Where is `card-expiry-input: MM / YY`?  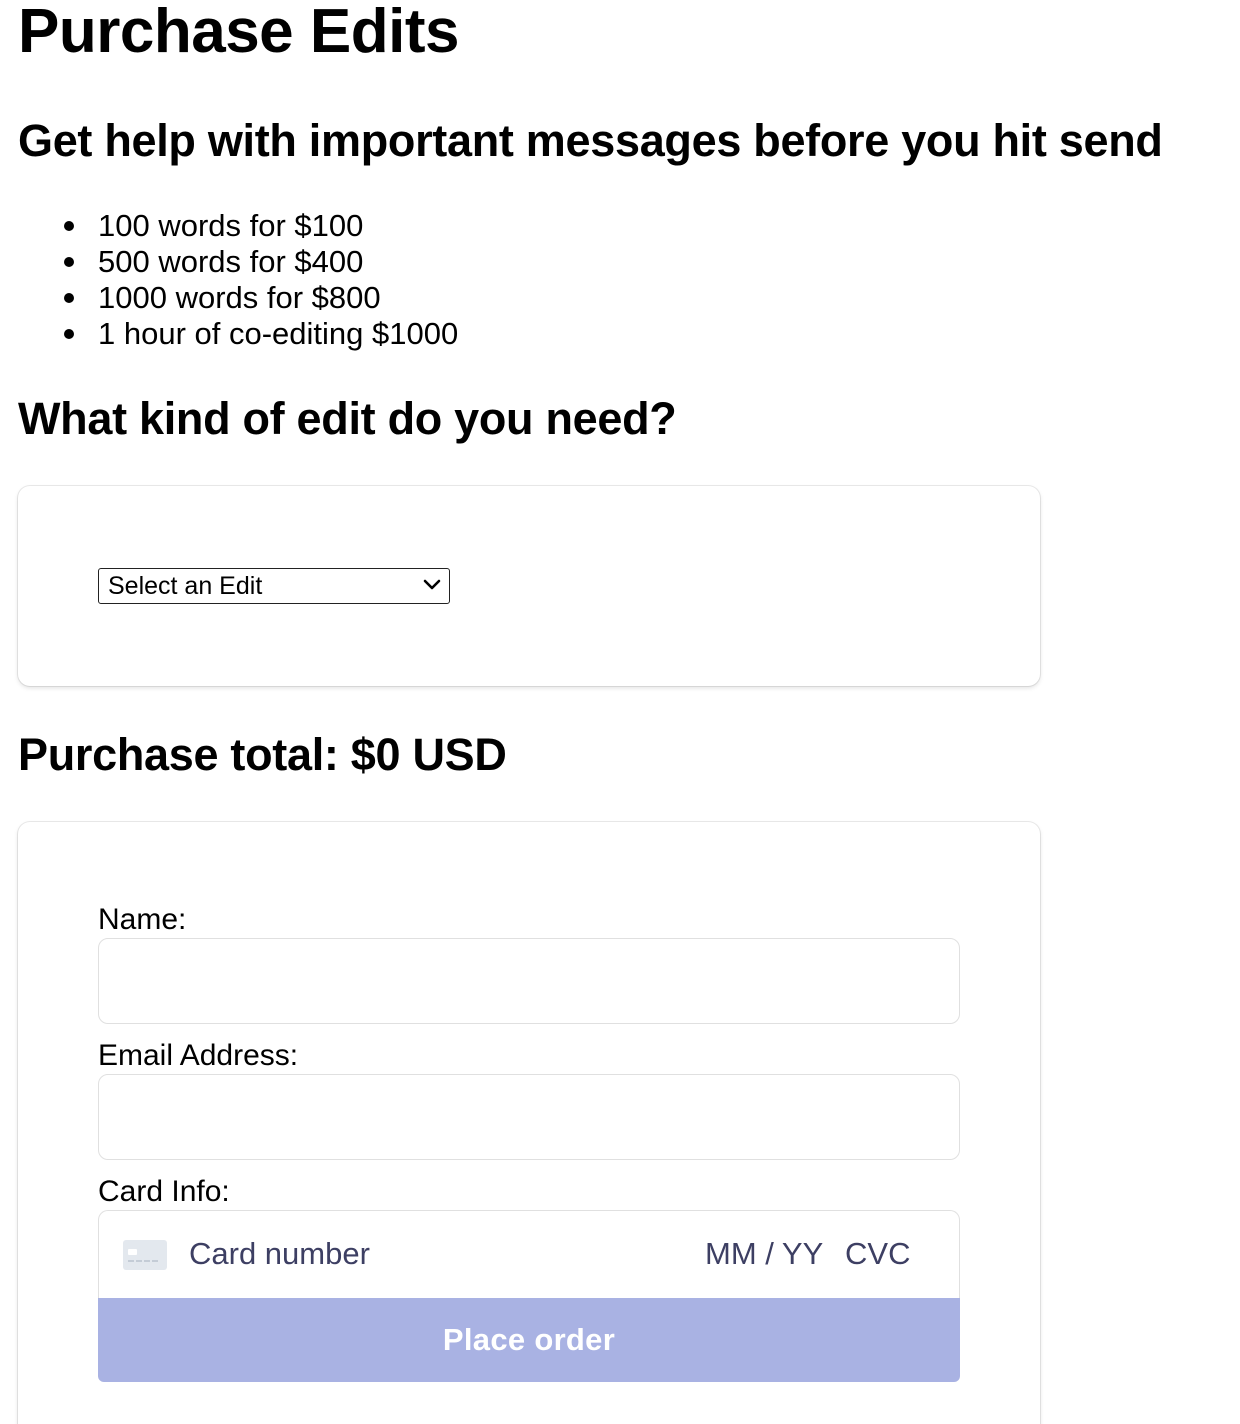 card-expiry-input: MM / YY is located at coordinates (764, 1254).